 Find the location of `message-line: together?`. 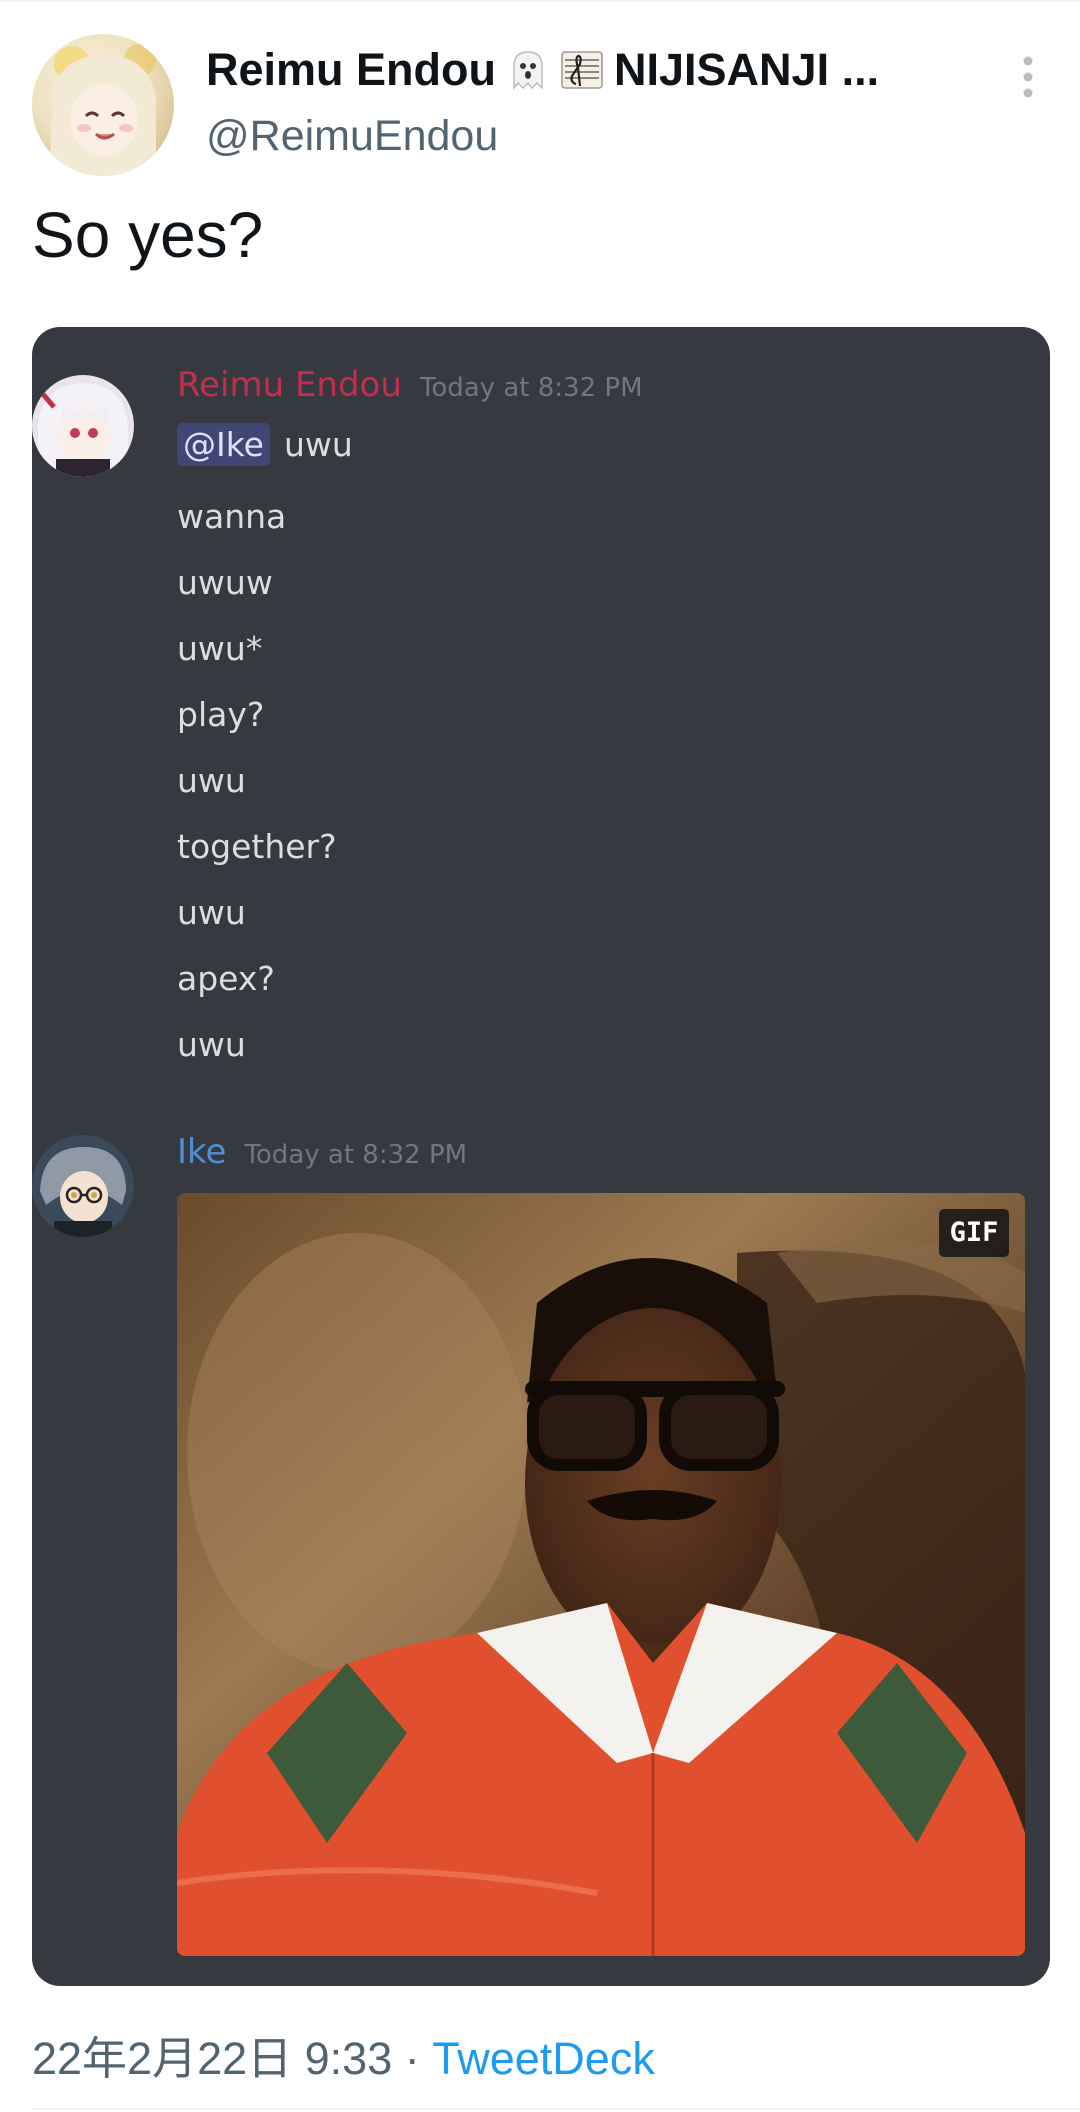

message-line: together? is located at coordinates (257, 846).